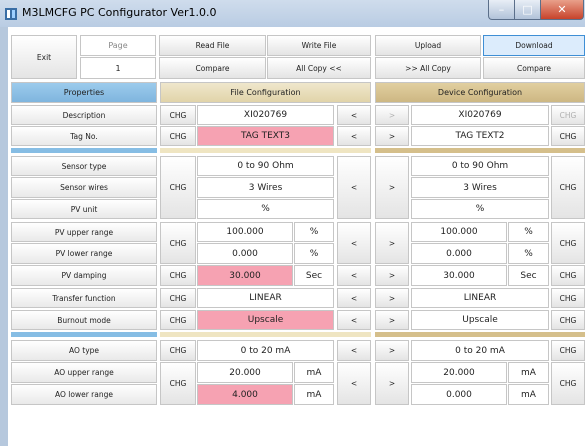  Describe the element at coordinates (392, 350) in the screenshot. I see `ao-type-copy-right-button: >` at that location.